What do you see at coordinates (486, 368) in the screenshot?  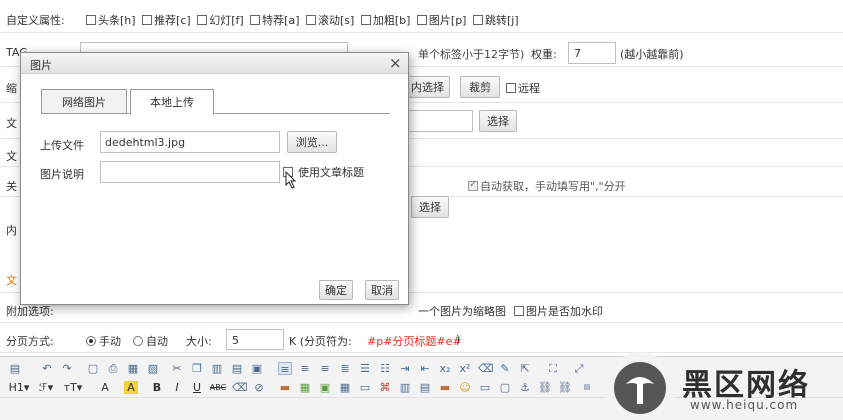 I see `clear-format-icon: ⌫` at bounding box center [486, 368].